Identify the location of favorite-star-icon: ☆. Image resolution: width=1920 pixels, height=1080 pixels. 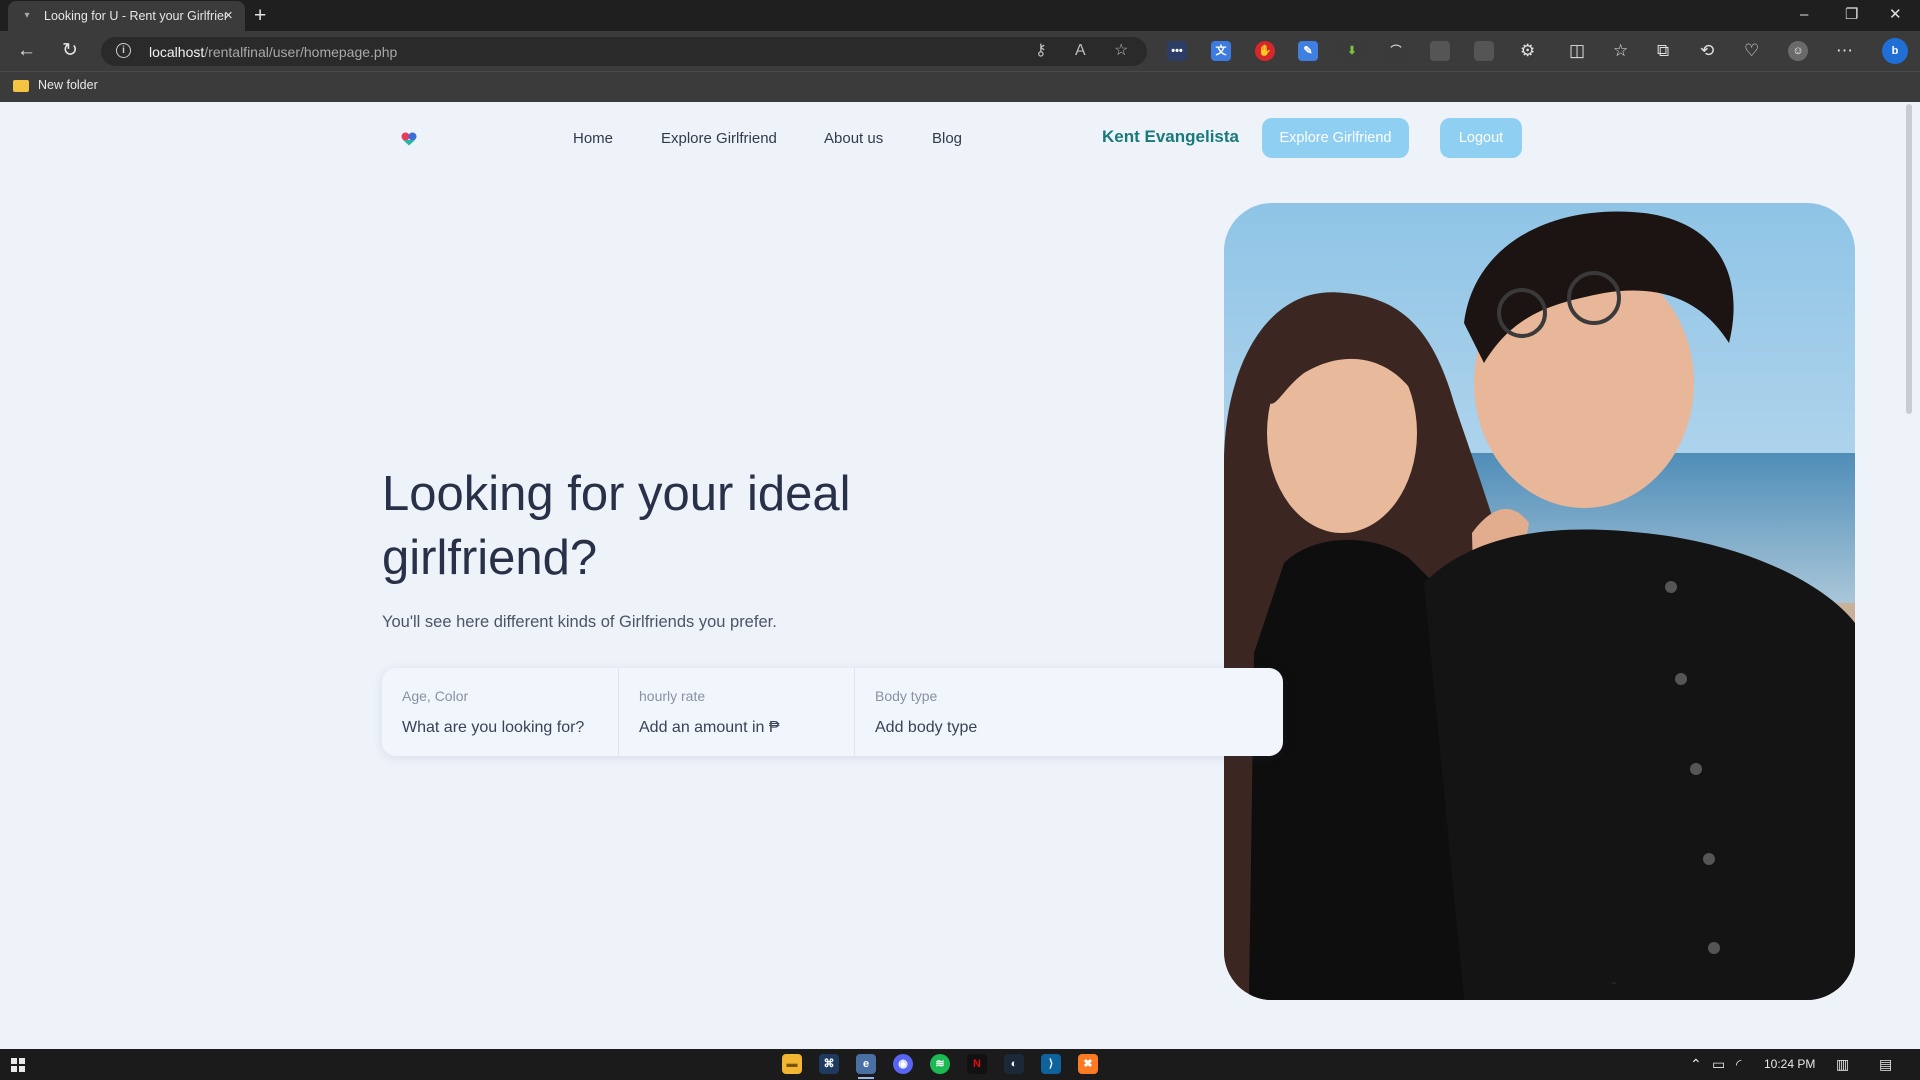
(1121, 51).